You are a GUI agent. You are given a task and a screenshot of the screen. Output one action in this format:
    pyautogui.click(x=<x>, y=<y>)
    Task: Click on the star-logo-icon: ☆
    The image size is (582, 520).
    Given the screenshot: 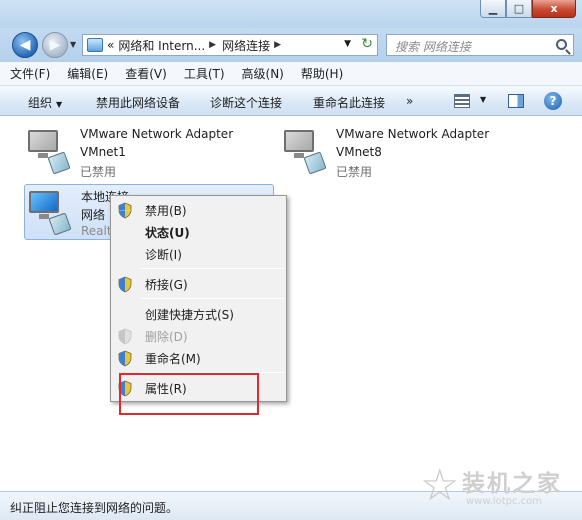 What is the action you would take?
    pyautogui.click(x=440, y=485)
    